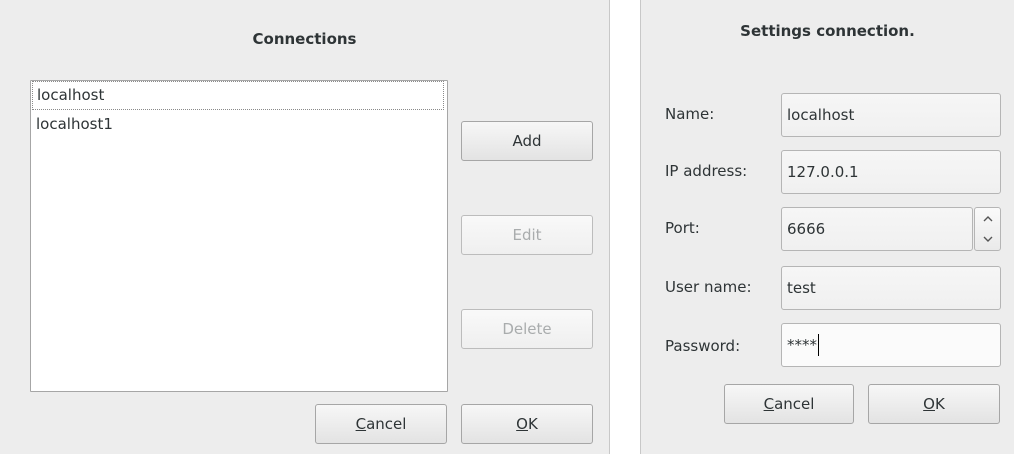 This screenshot has height=454, width=1014. I want to click on ip-address-label: IP address:, so click(706, 171).